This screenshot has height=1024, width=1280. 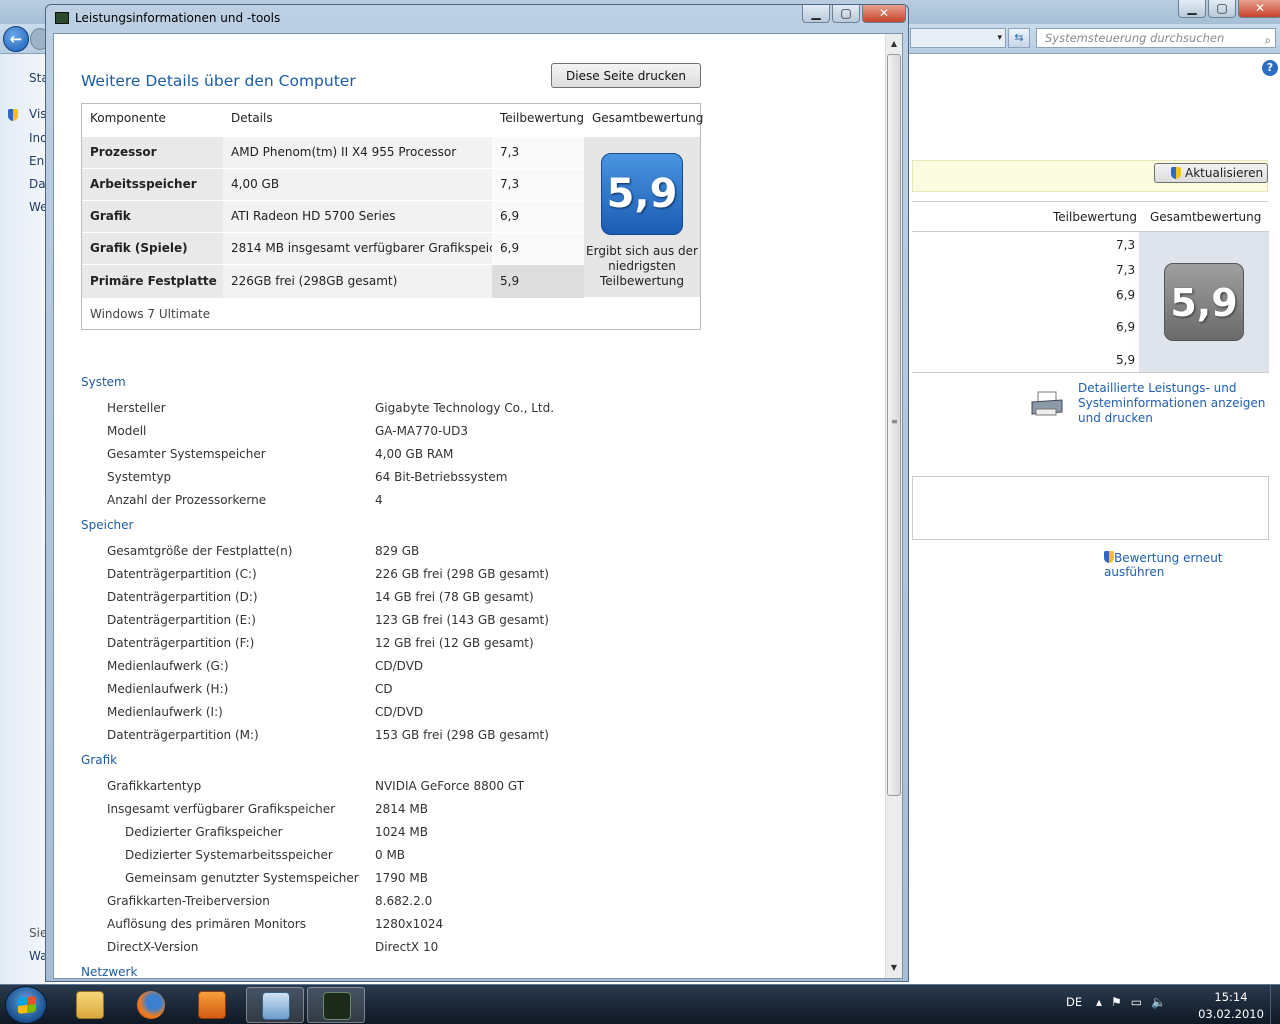 What do you see at coordinates (409, 924) in the screenshot?
I see `property-value: 1280x1024` at bounding box center [409, 924].